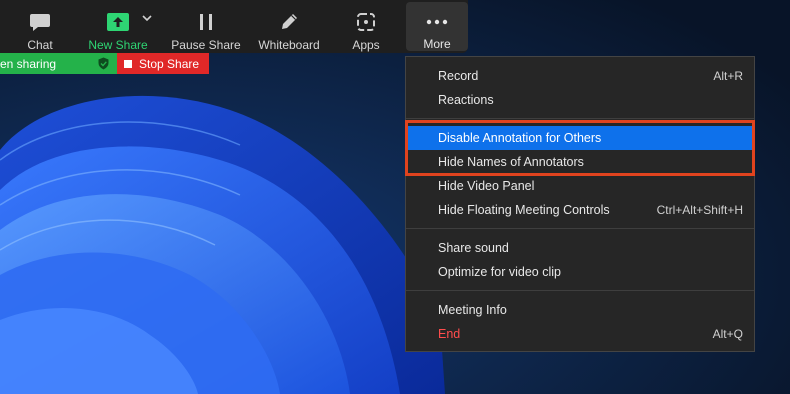 The image size is (790, 394). What do you see at coordinates (580, 334) in the screenshot?
I see `menu-item-end: End Alt+Q` at bounding box center [580, 334].